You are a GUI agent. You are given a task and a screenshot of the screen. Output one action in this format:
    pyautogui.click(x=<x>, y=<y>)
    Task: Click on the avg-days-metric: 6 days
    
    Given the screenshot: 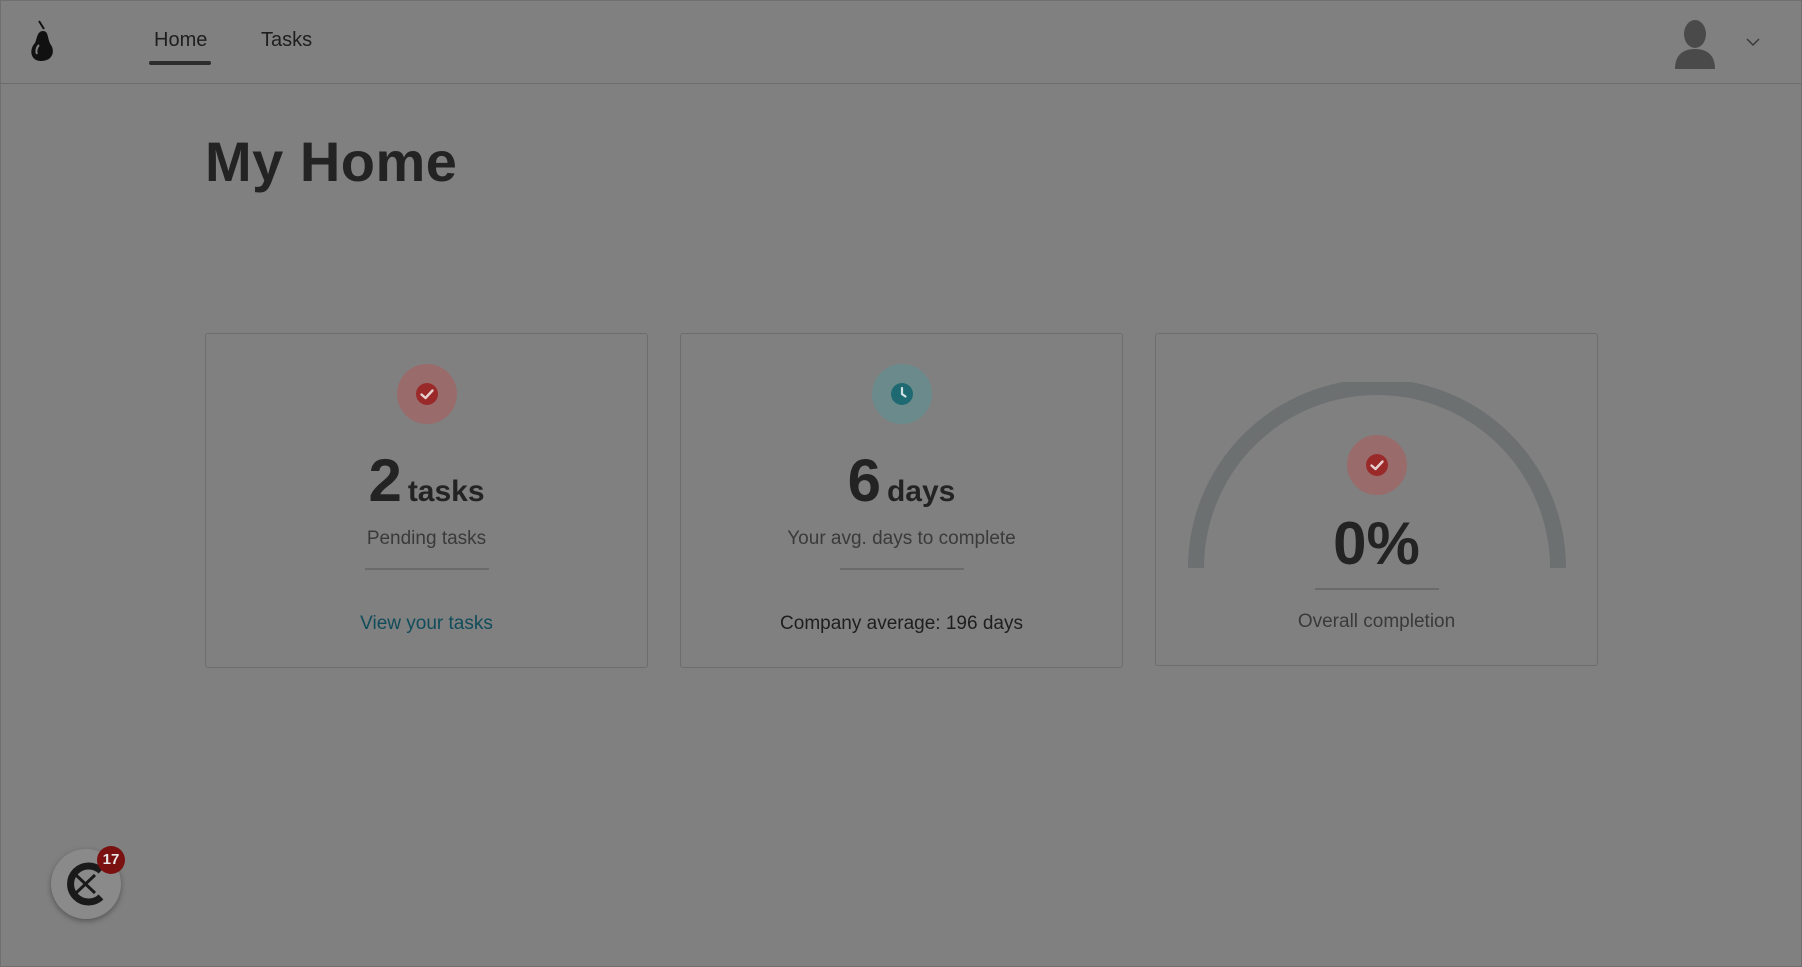 What is the action you would take?
    pyautogui.click(x=901, y=480)
    